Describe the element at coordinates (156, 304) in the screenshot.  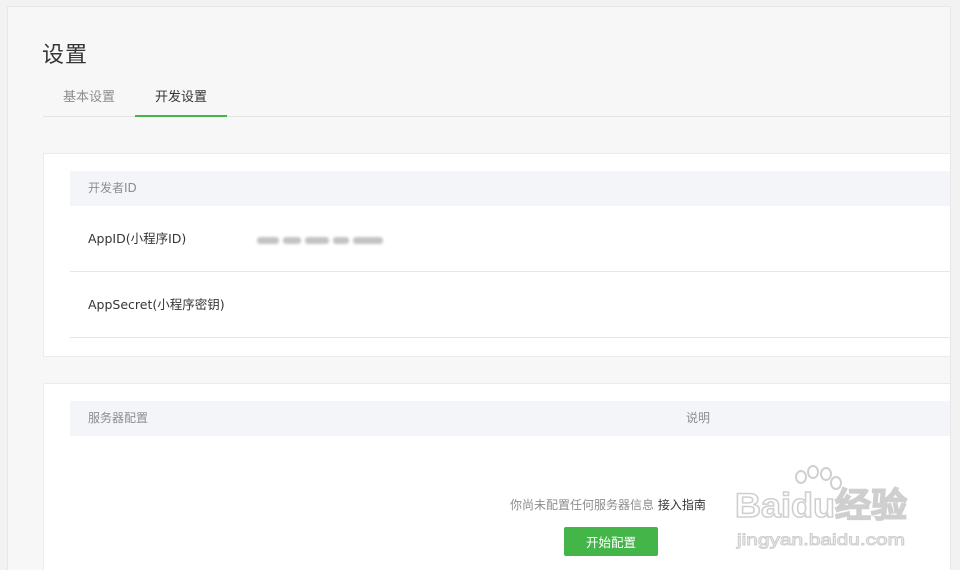
I see `appsecret-label: AppSecret(小程序密钥)` at that location.